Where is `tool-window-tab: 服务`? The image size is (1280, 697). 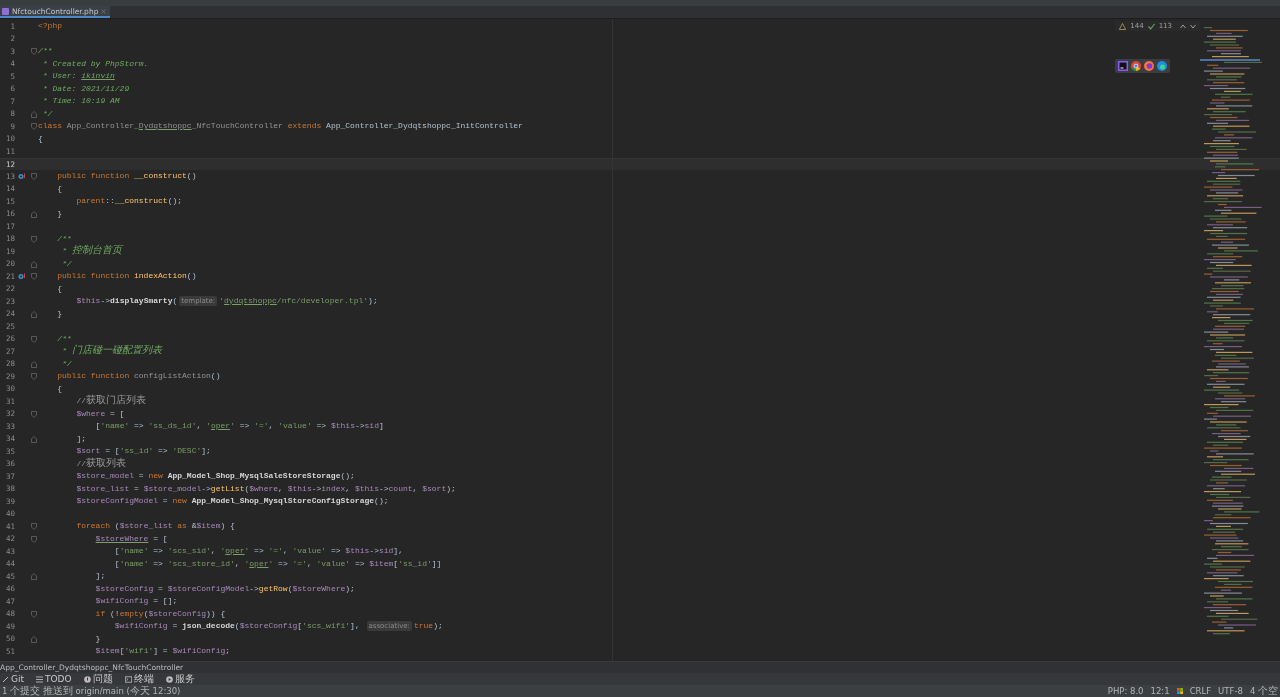 tool-window-tab: 服务 is located at coordinates (180, 679).